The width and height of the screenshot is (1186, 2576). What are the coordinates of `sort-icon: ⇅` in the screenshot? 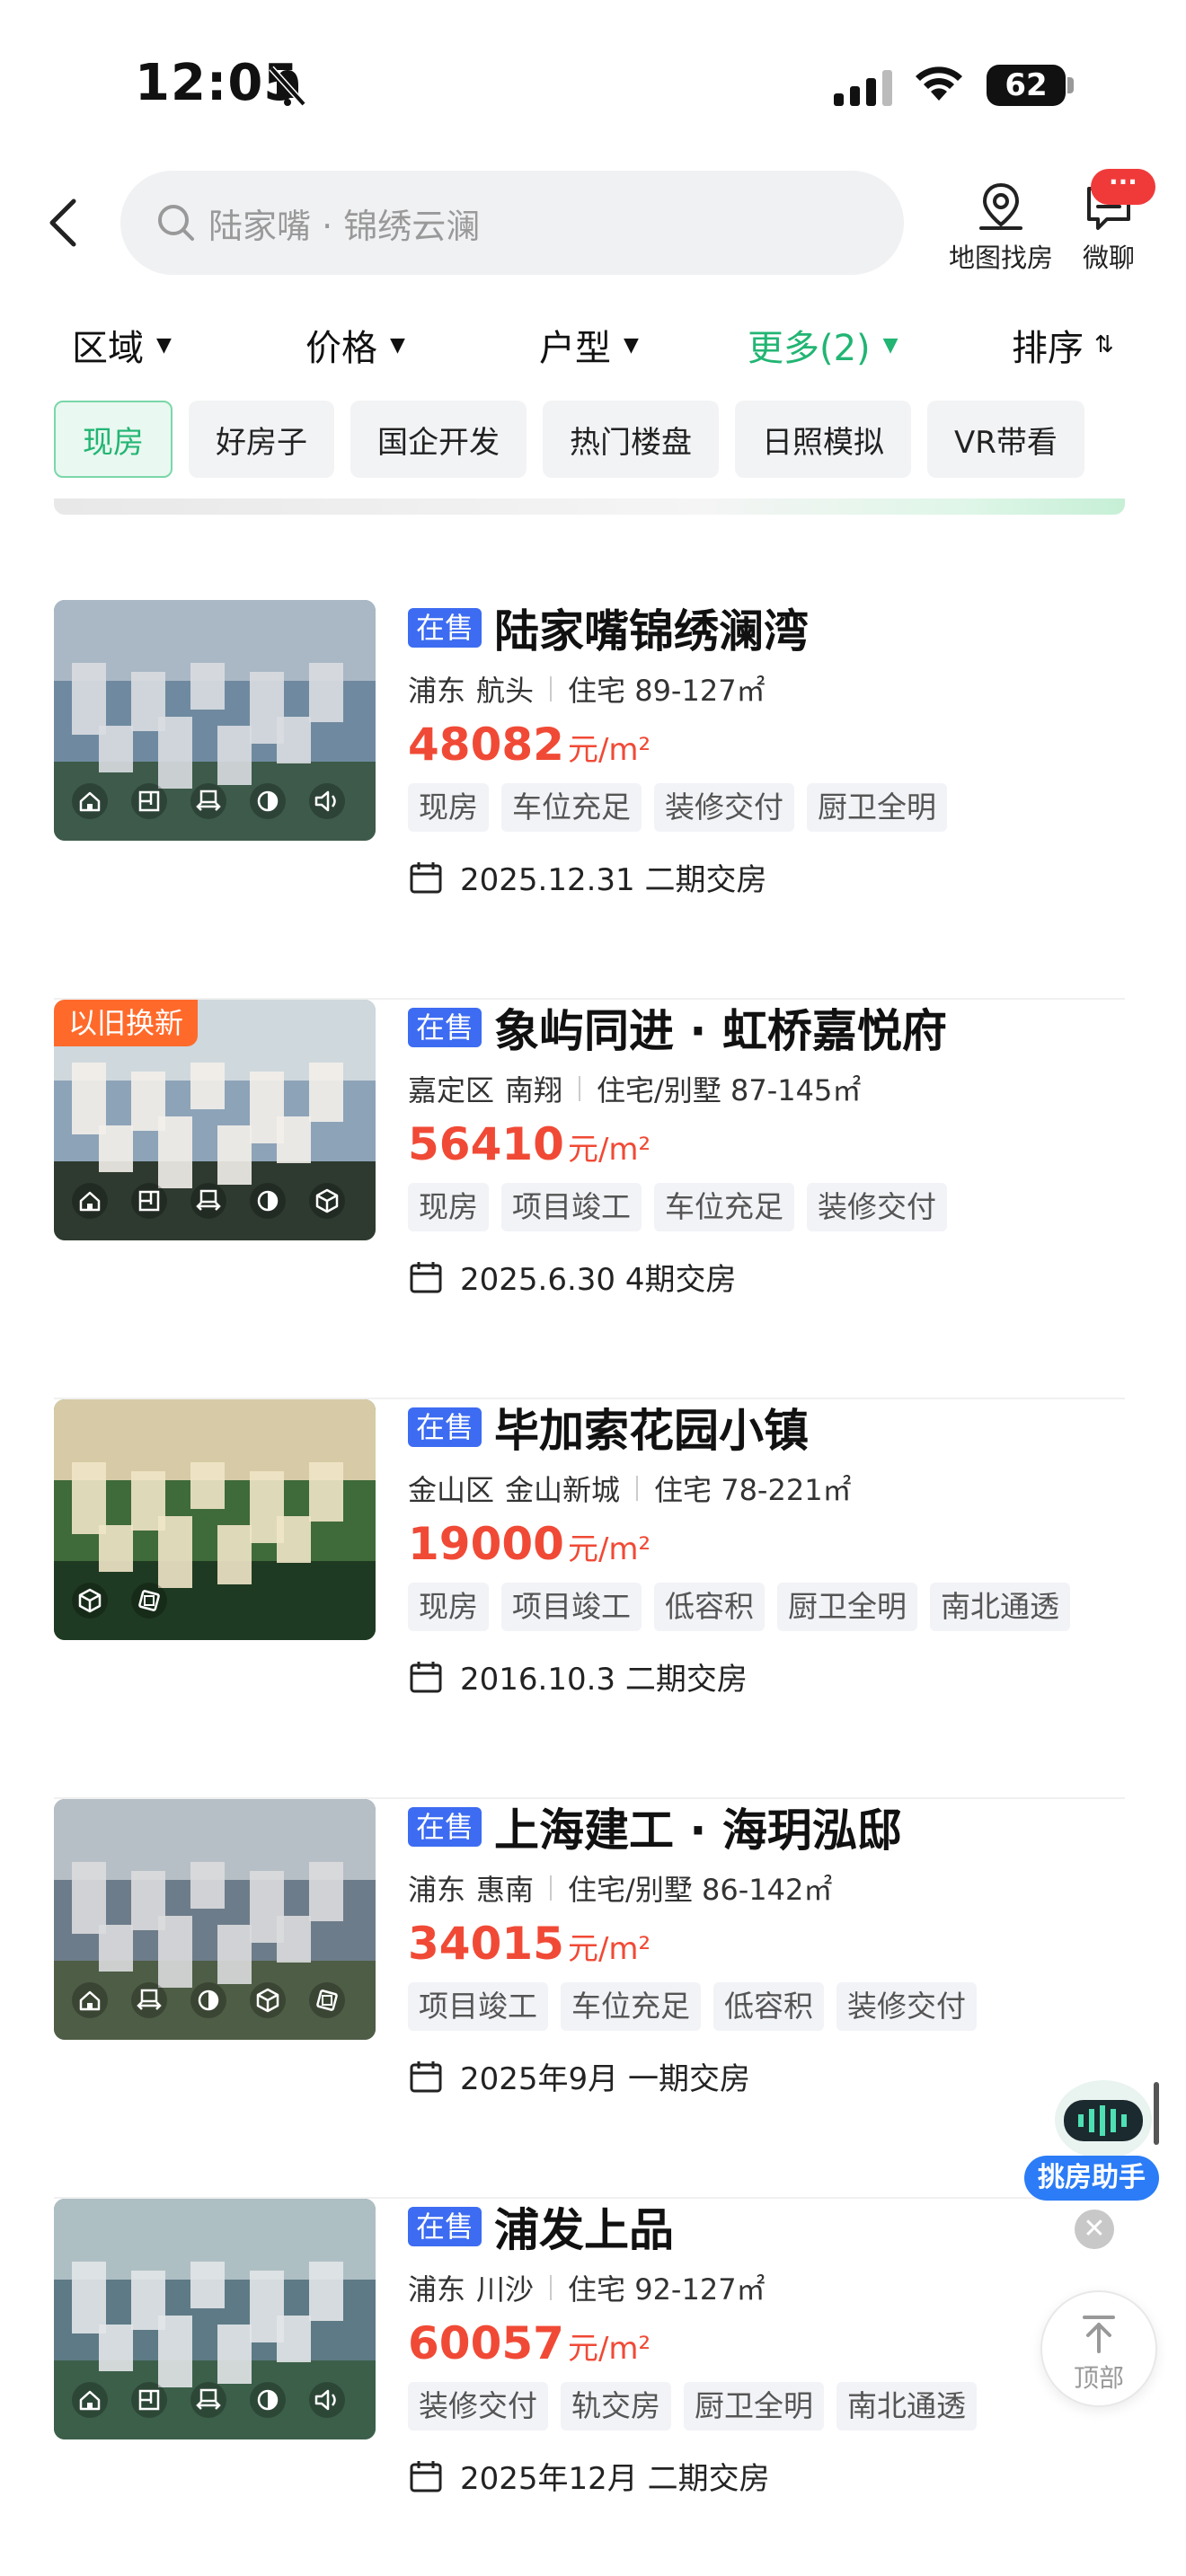 It's located at (1104, 344).